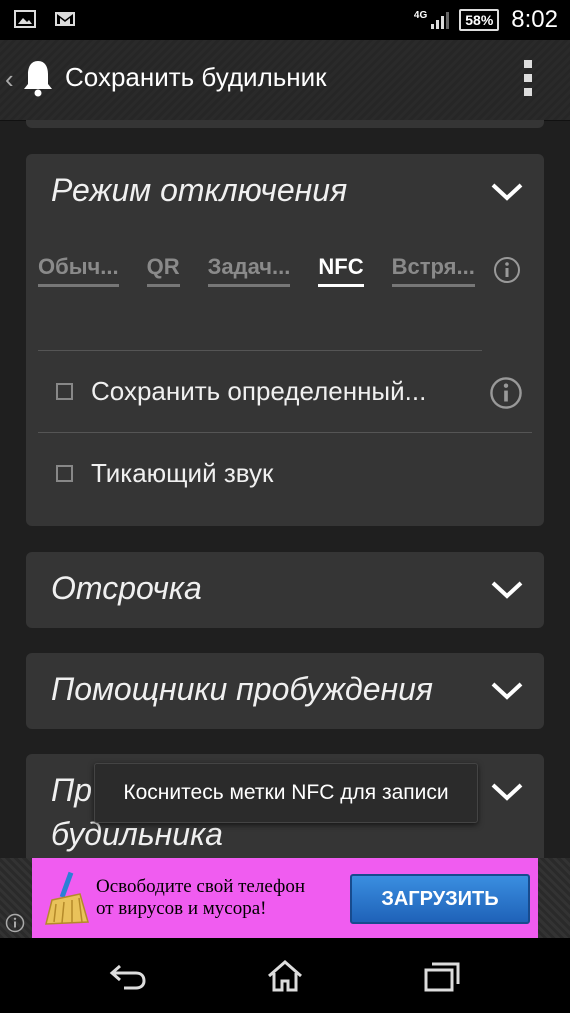  What do you see at coordinates (64, 473) in the screenshot?
I see `ticking-sound-checkbox` at bounding box center [64, 473].